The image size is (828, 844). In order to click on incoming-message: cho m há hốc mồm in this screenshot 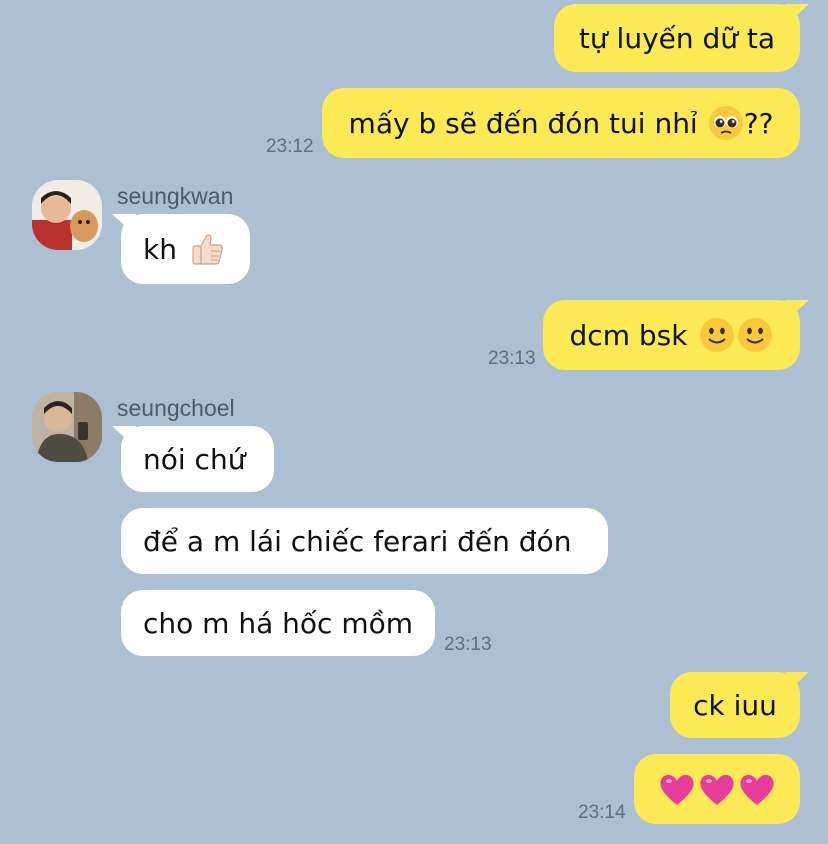, I will do `click(278, 623)`.